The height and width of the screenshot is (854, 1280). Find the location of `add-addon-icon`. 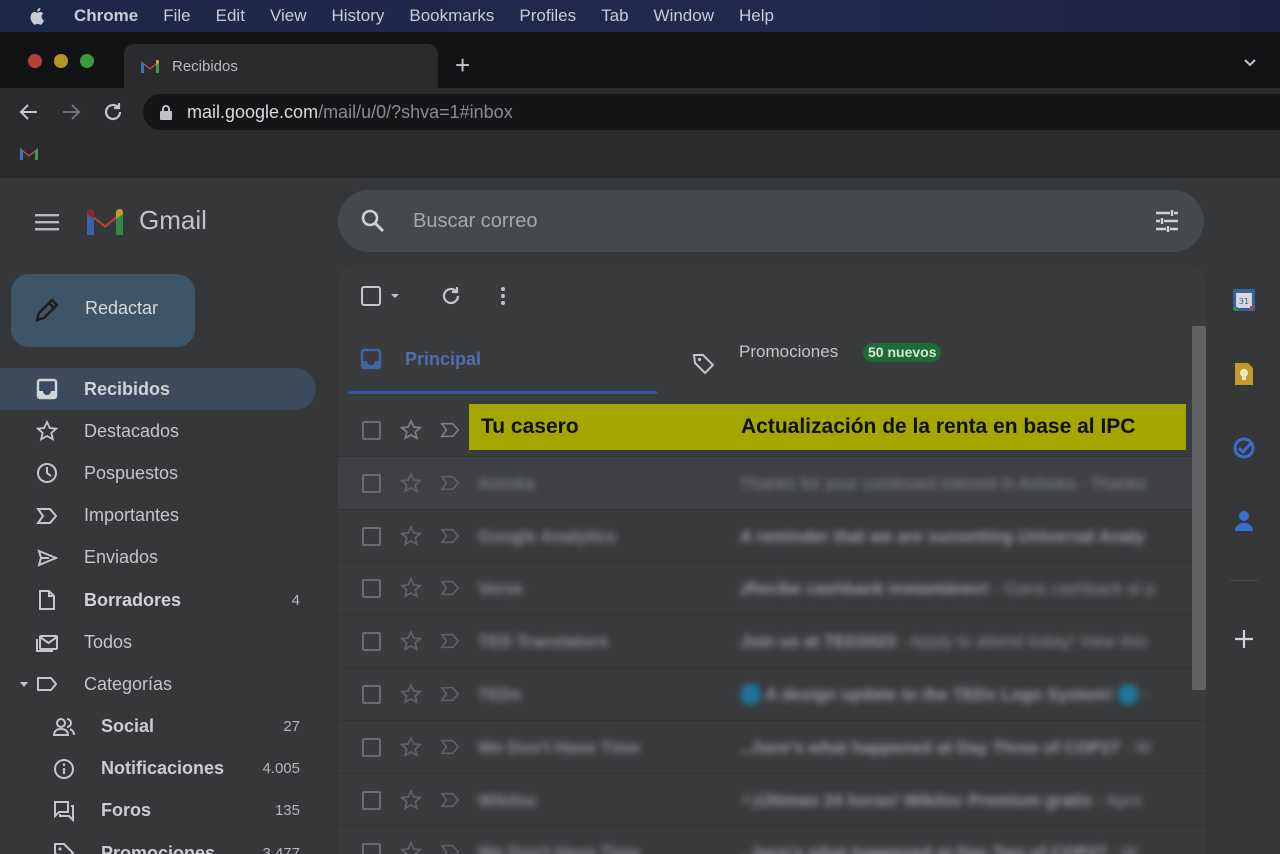

add-addon-icon is located at coordinates (1244, 639).